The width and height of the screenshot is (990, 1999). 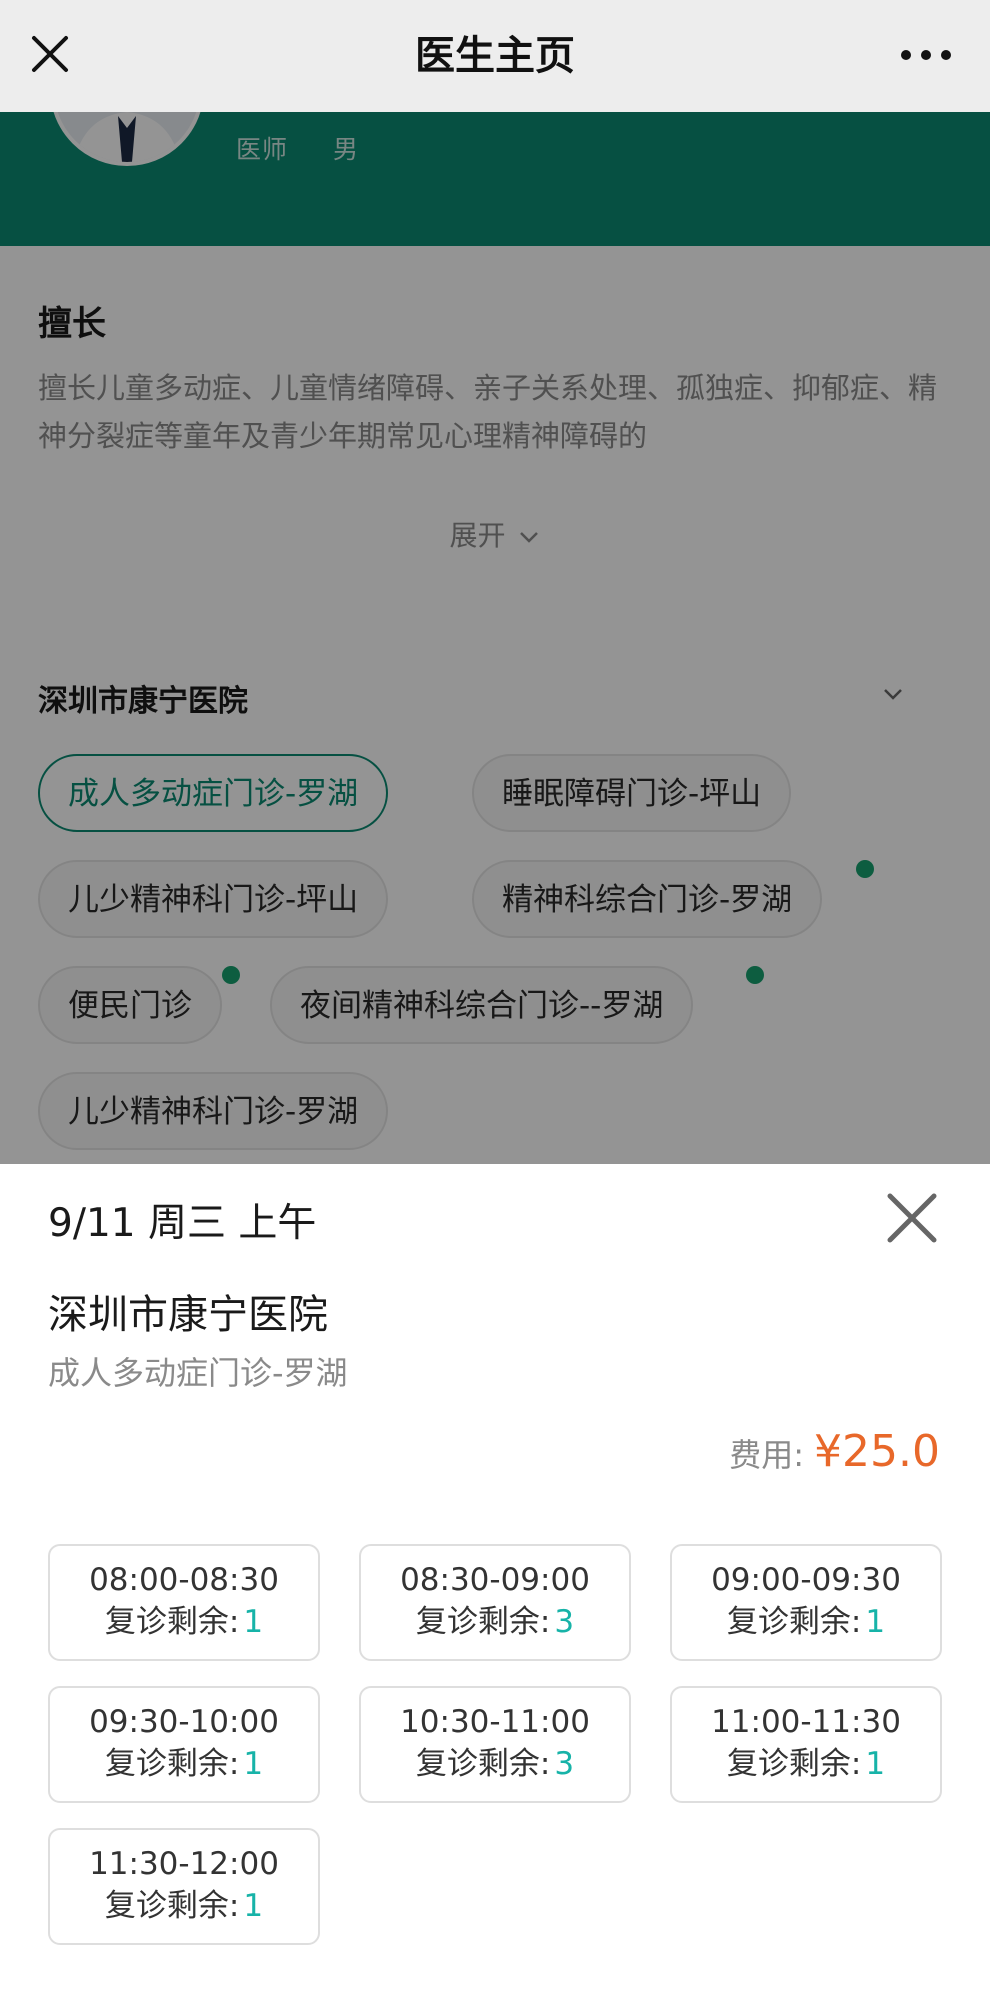 I want to click on sheet-clinic-name: 成人多动症门诊-罗湖, so click(x=198, y=1373).